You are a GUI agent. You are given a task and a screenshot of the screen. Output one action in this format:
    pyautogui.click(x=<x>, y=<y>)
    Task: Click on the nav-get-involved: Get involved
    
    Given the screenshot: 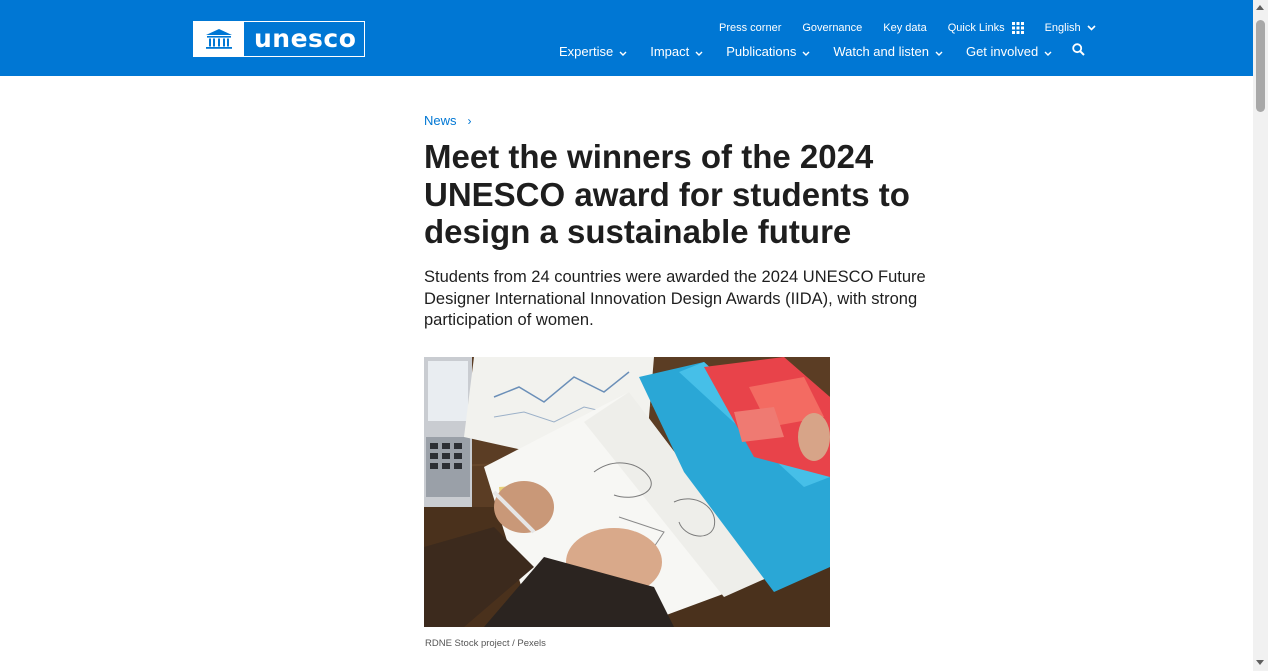 What is the action you would take?
    pyautogui.click(x=1009, y=51)
    